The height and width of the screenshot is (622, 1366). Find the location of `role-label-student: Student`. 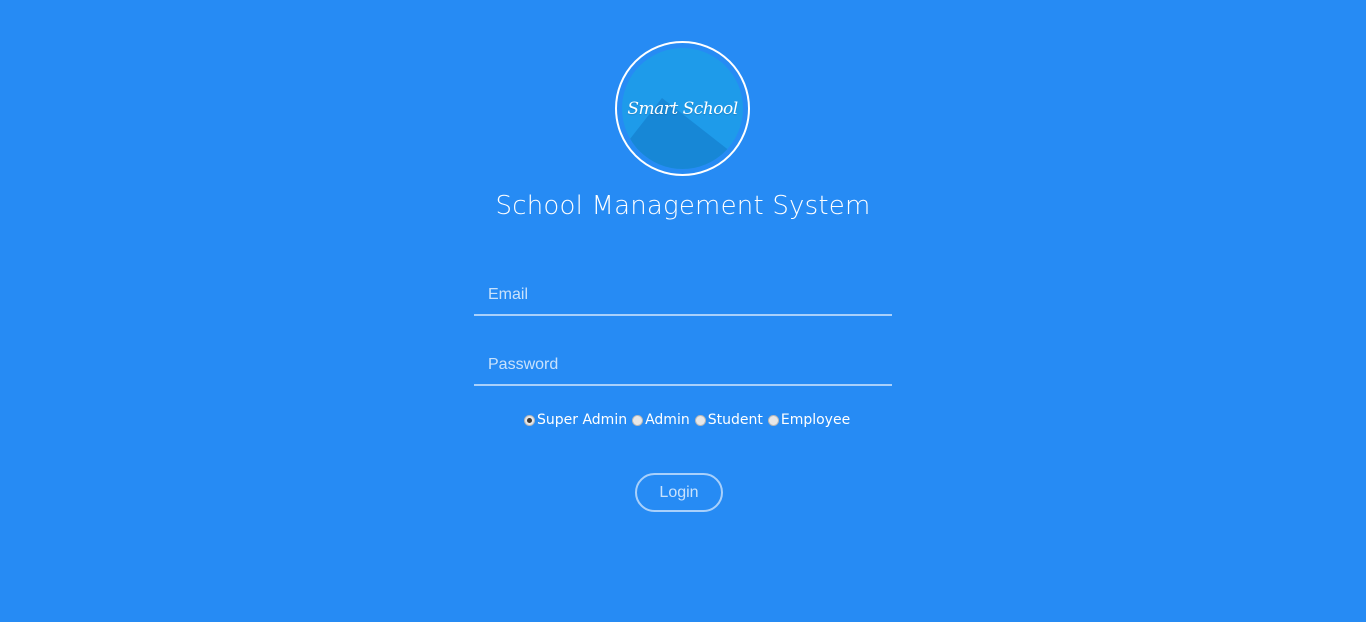

role-label-student: Student is located at coordinates (735, 420).